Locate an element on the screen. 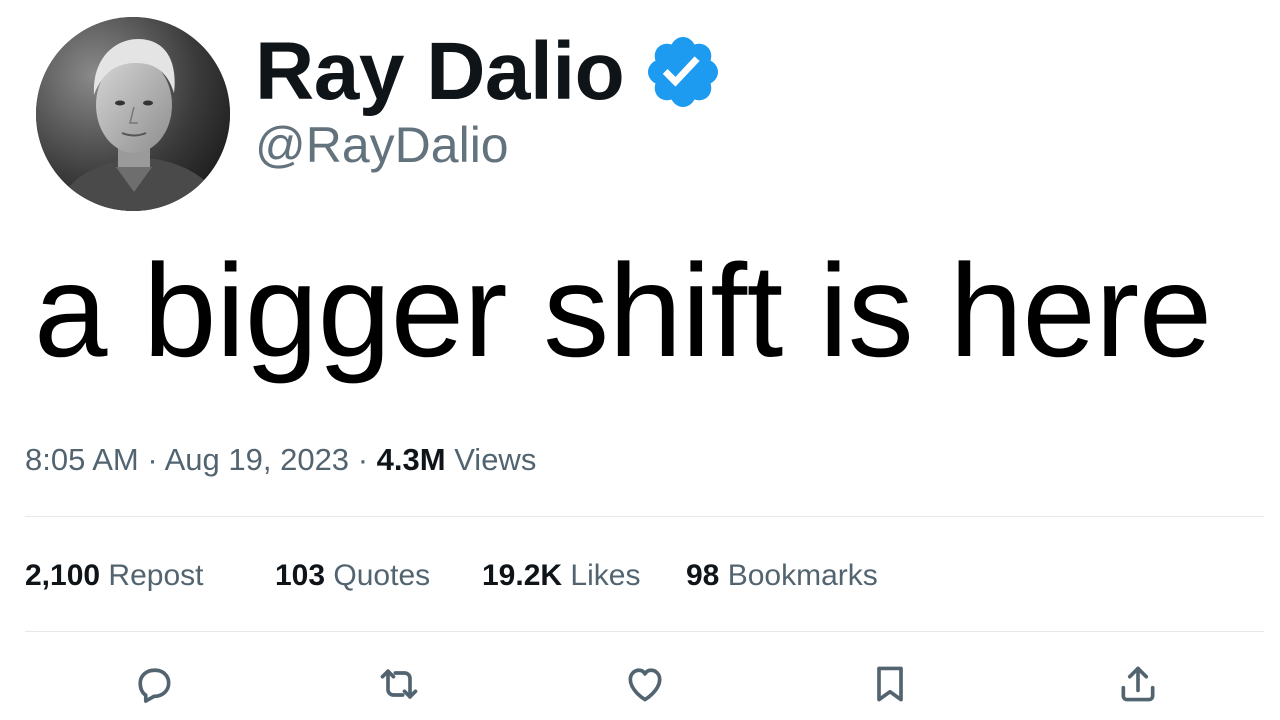 The width and height of the screenshot is (1280, 720). tweet-time: 8:05 AM is located at coordinates (82, 459).